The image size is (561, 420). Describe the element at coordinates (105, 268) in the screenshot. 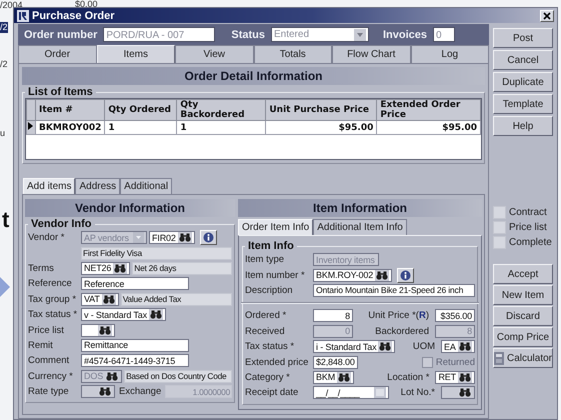

I see `lookup-field: NET26` at that location.